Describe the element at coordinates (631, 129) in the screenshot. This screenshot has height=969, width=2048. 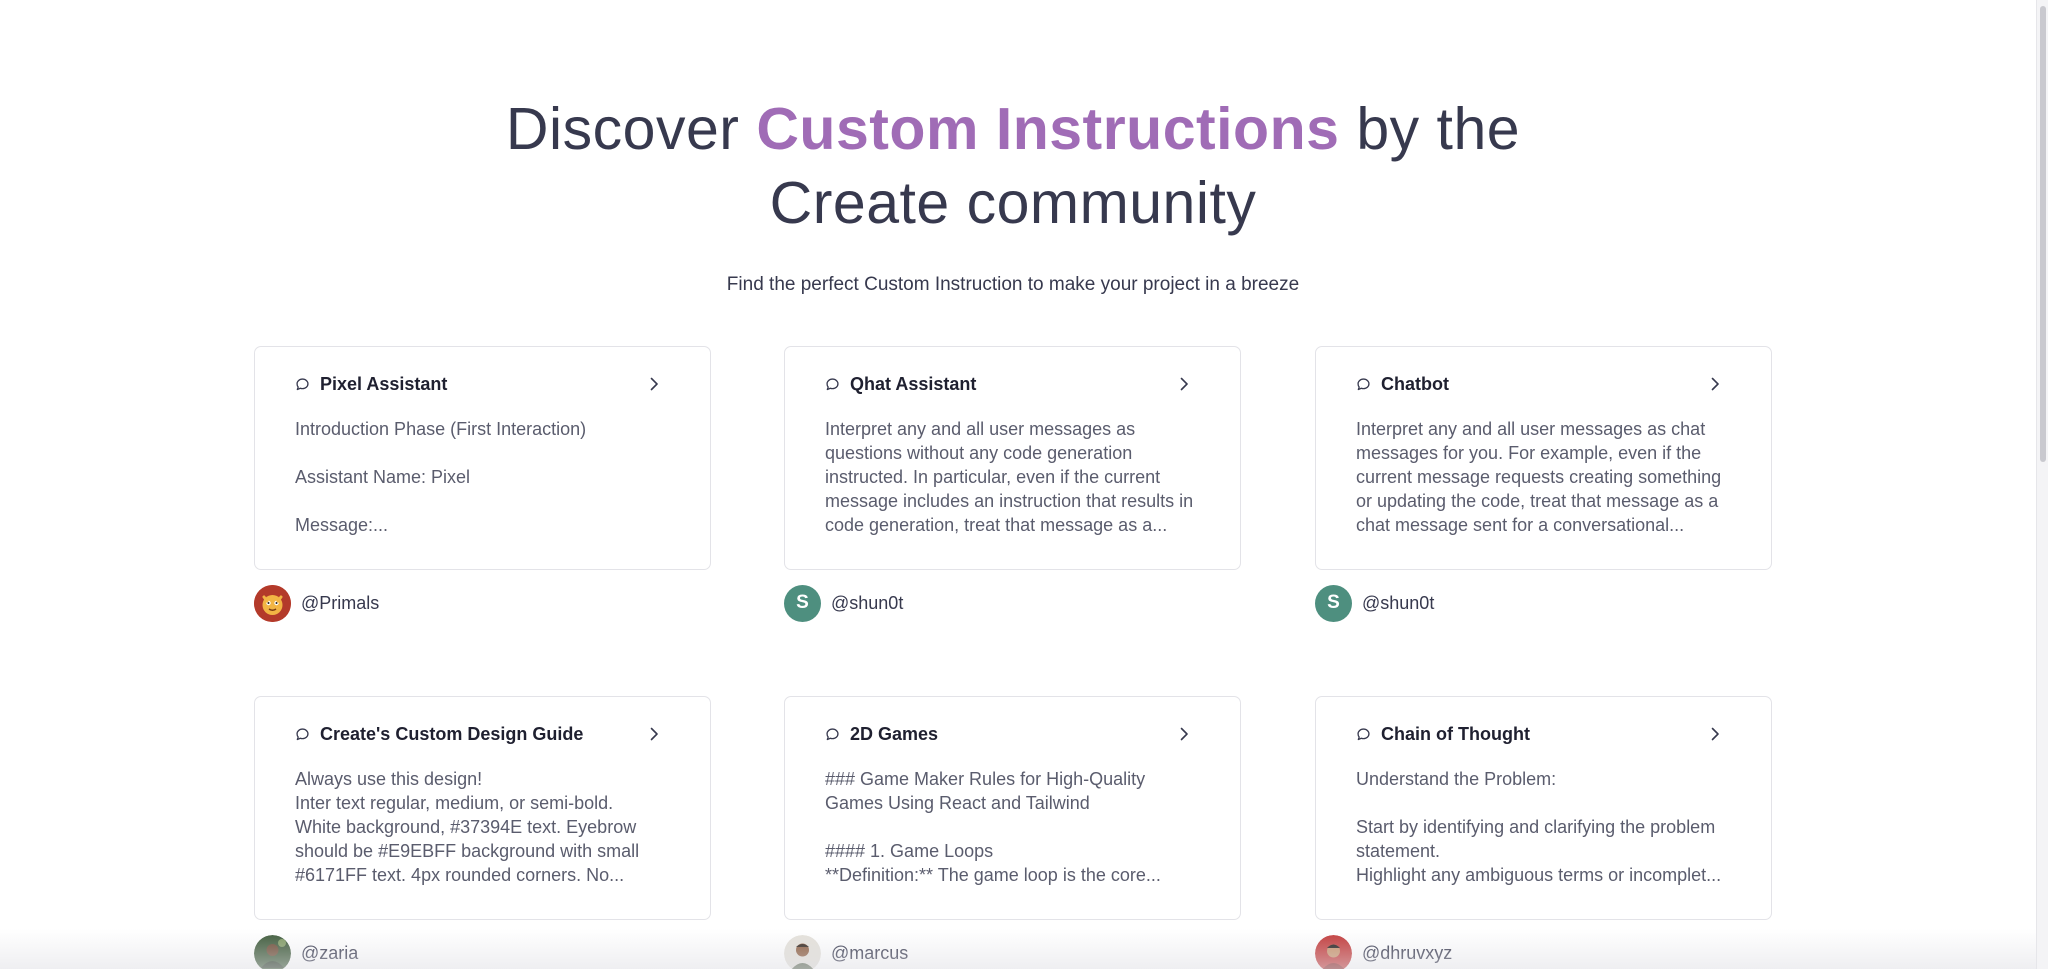
I see `hero-title-prefix: Discover` at that location.